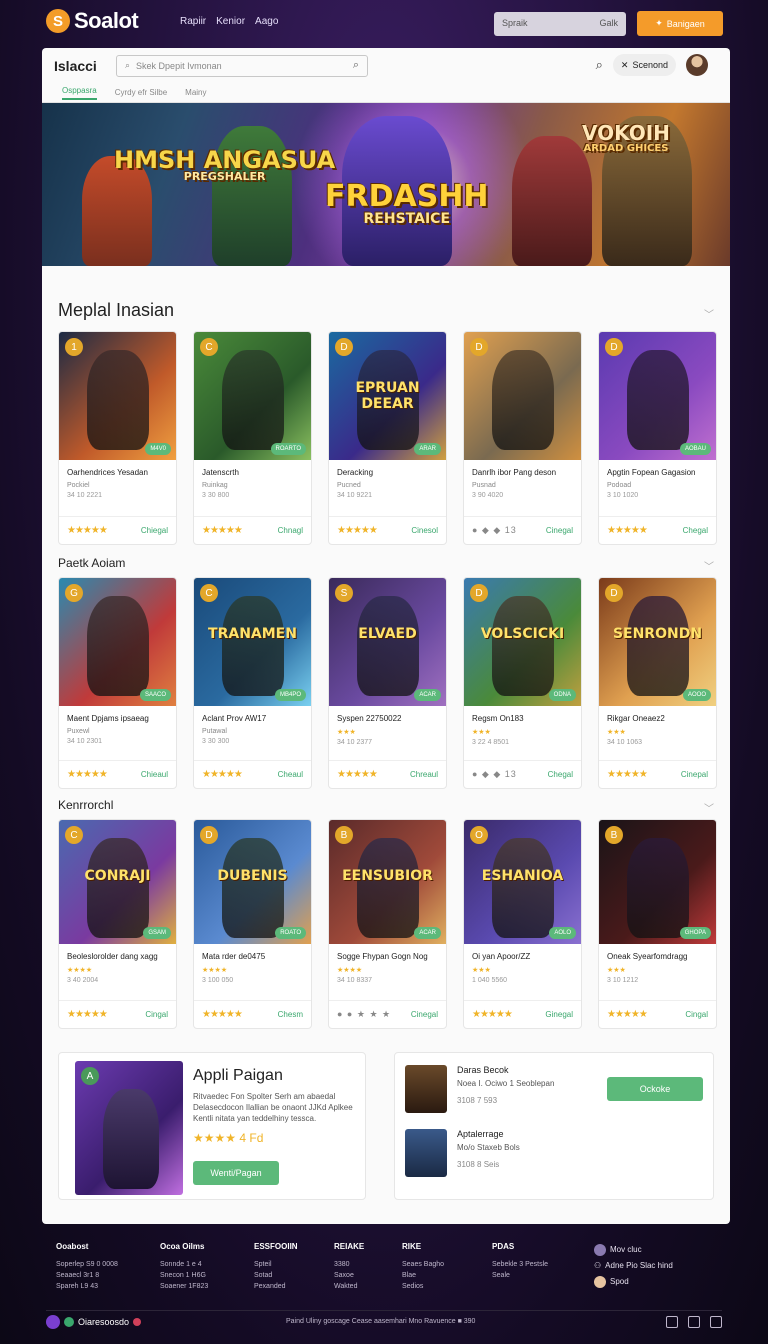  I want to click on footer-link: Saxoe, so click(349, 1275).